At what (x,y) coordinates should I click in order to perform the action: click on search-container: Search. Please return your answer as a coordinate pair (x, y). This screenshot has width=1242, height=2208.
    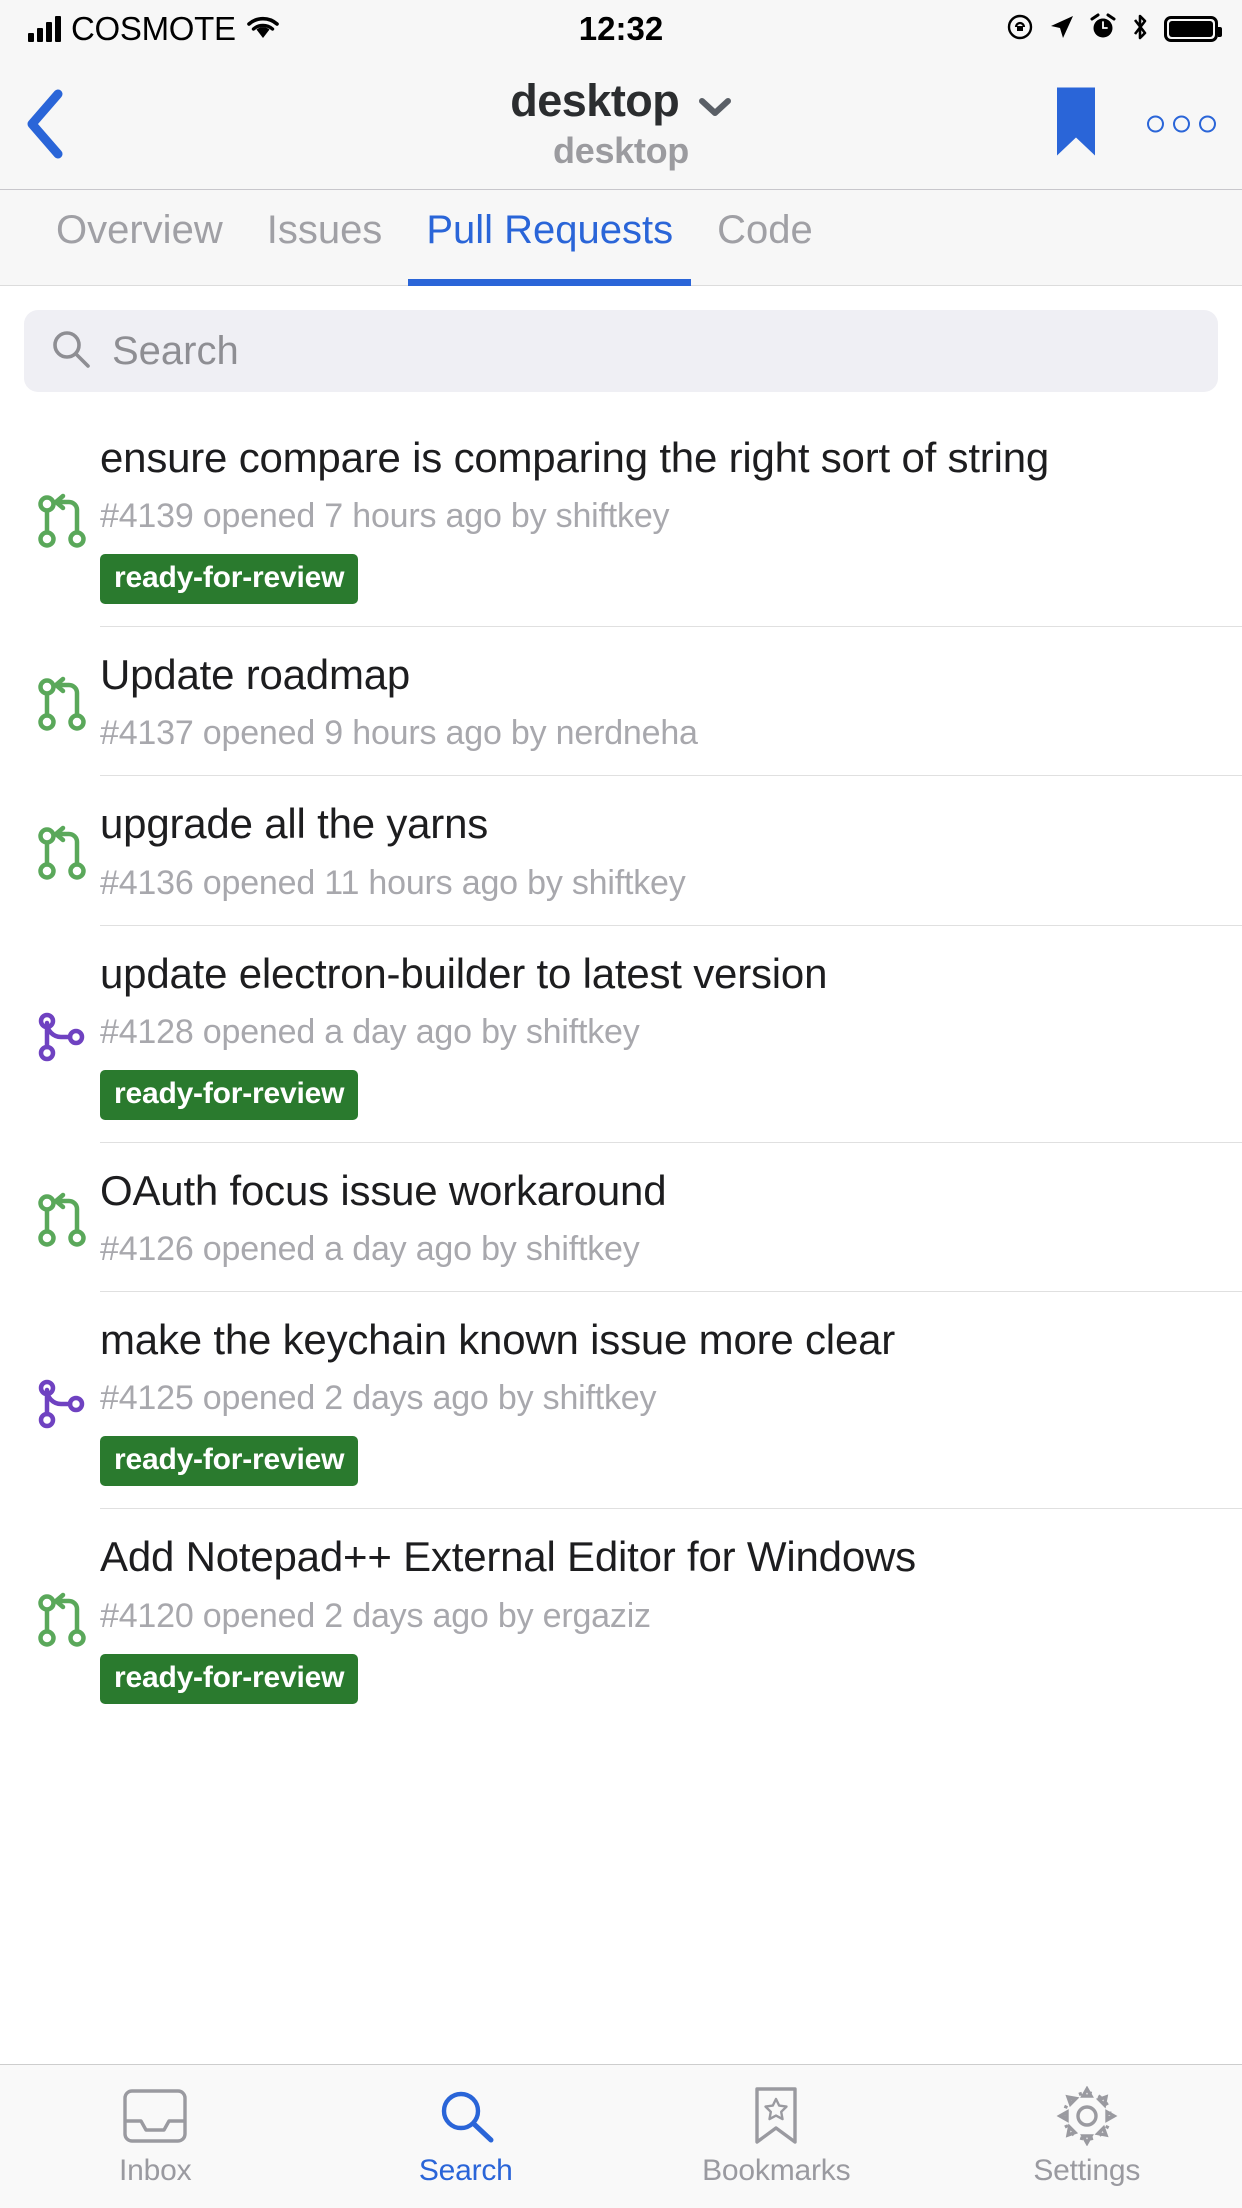
    Looking at the image, I should click on (621, 348).